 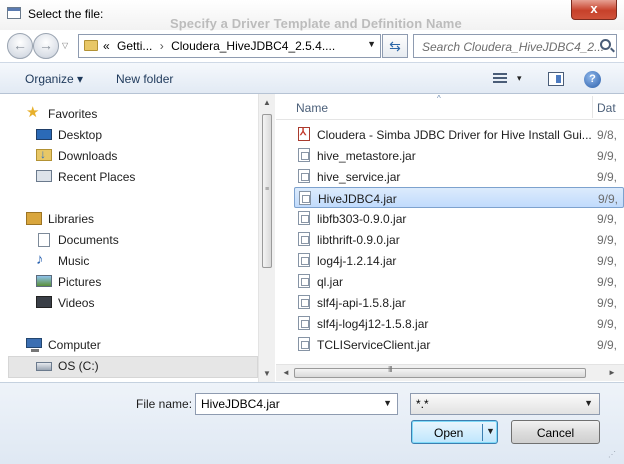 What do you see at coordinates (240, 404) in the screenshot?
I see `file-name-value: HiveJDBC4.jar` at bounding box center [240, 404].